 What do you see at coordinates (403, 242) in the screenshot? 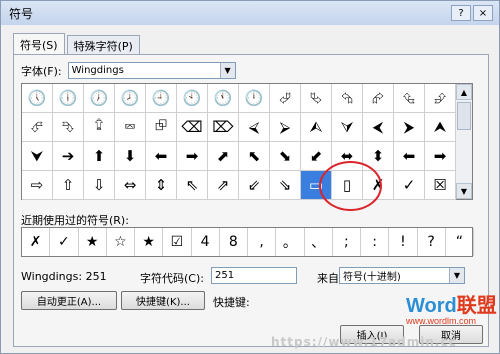
I see `recent-symbol: !` at bounding box center [403, 242].